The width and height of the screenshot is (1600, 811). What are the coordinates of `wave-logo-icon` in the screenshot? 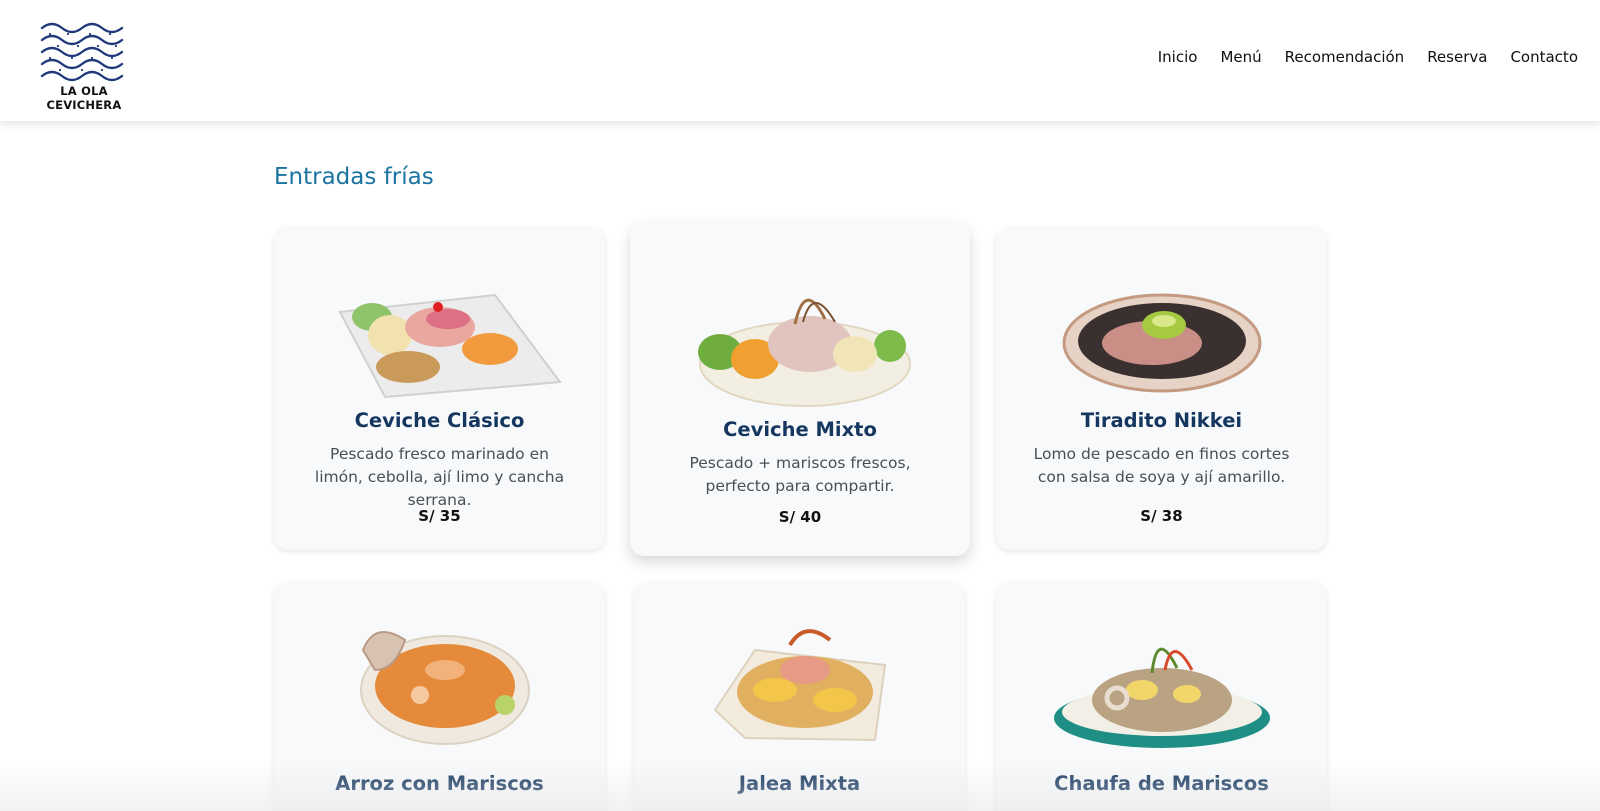 It's located at (82, 52).